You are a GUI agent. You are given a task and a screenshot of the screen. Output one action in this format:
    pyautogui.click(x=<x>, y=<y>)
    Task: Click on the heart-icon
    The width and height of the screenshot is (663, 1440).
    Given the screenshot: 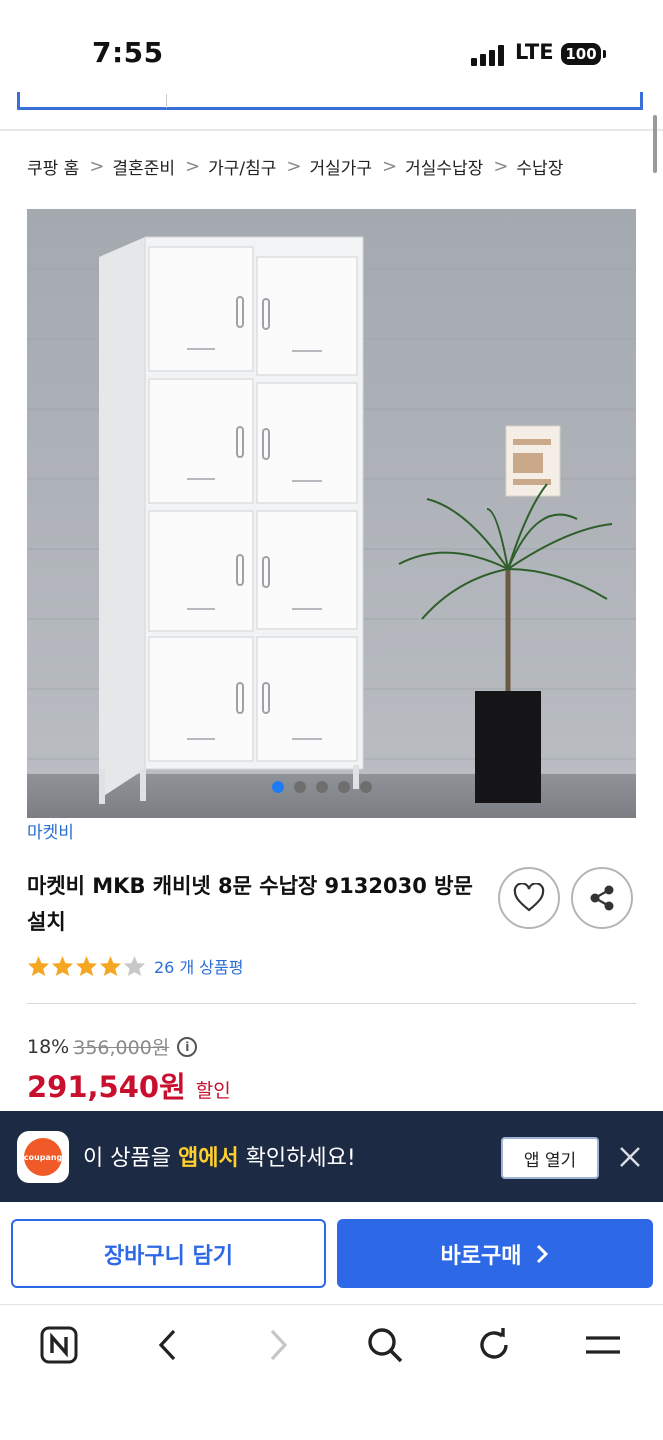 What is the action you would take?
    pyautogui.click(x=529, y=897)
    